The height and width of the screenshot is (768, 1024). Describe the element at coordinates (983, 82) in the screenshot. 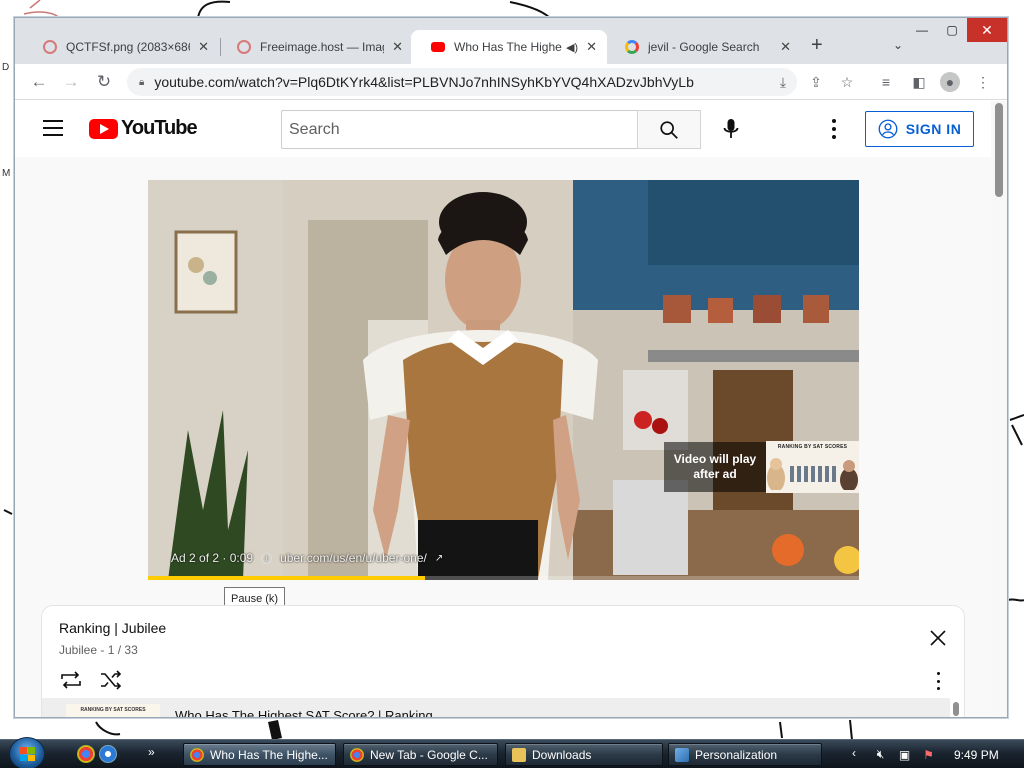

I see `chrome-menu-icon: ⋮` at that location.